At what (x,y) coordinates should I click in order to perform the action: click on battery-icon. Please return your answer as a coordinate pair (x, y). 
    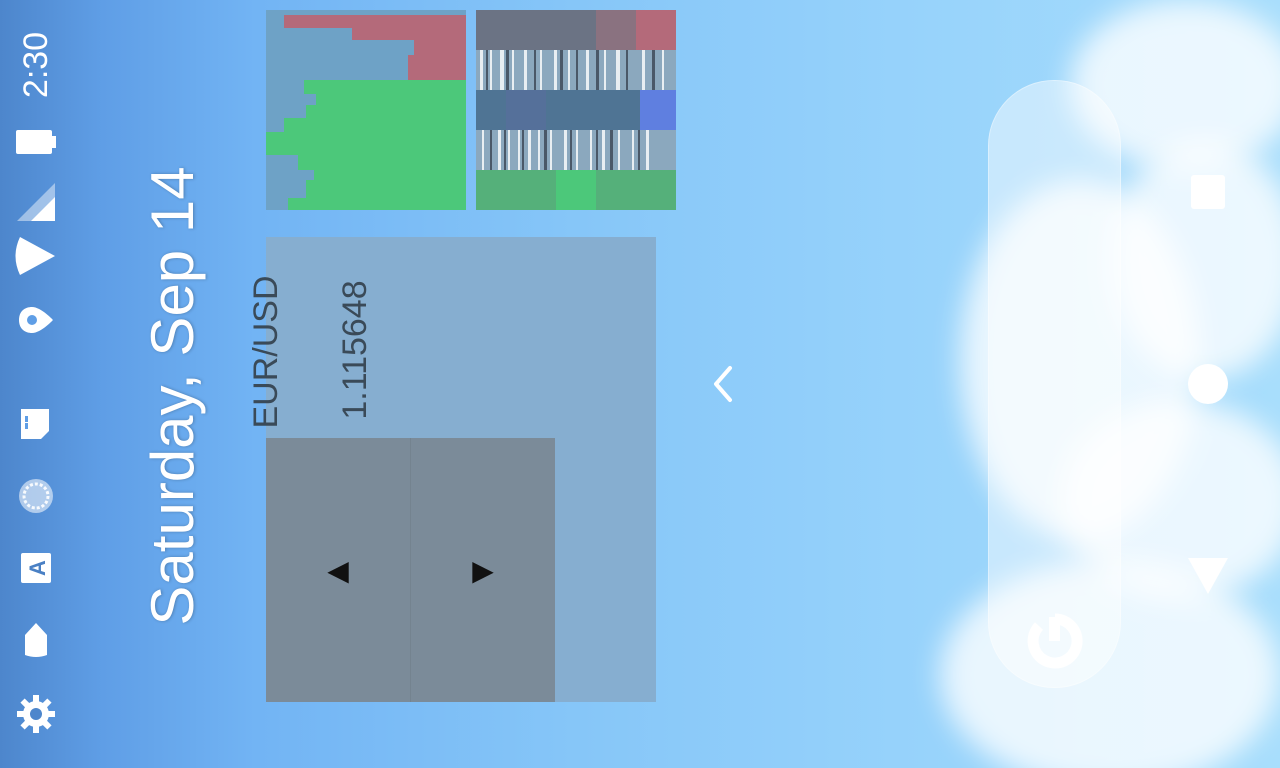
    Looking at the image, I should click on (36, 142).